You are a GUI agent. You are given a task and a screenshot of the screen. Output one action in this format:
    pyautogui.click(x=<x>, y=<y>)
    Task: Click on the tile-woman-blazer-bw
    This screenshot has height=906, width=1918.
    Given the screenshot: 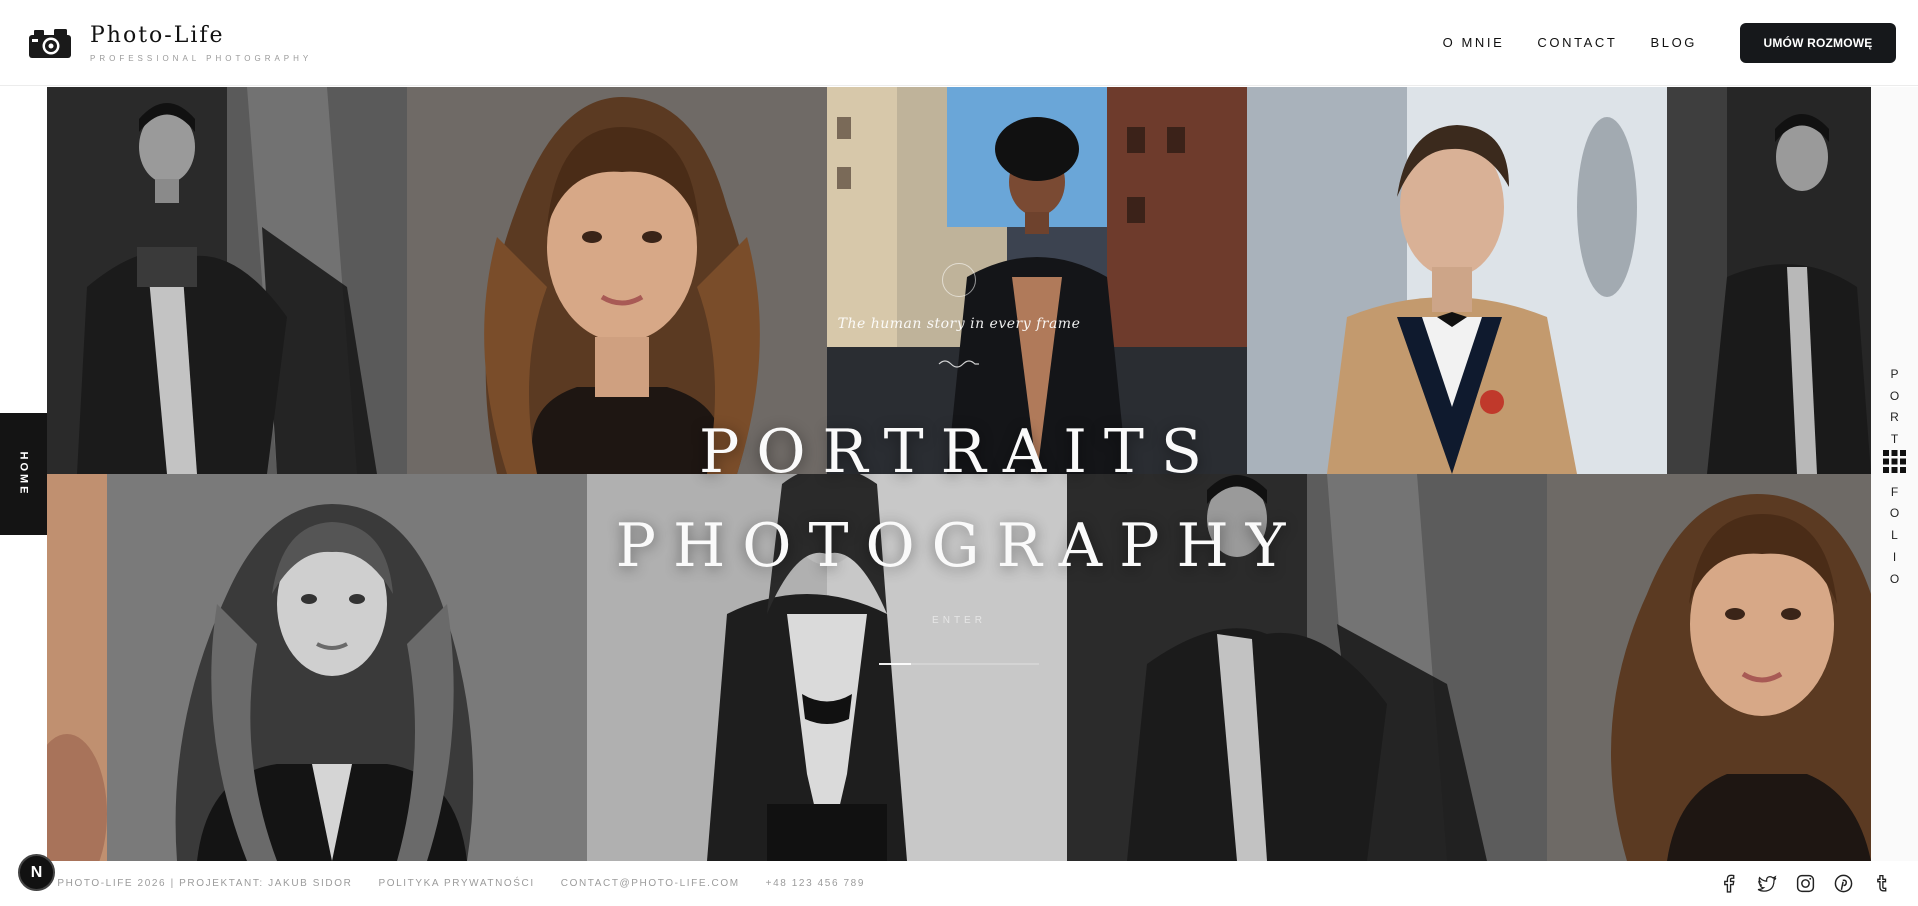 What is the action you would take?
    pyautogui.click(x=827, y=667)
    